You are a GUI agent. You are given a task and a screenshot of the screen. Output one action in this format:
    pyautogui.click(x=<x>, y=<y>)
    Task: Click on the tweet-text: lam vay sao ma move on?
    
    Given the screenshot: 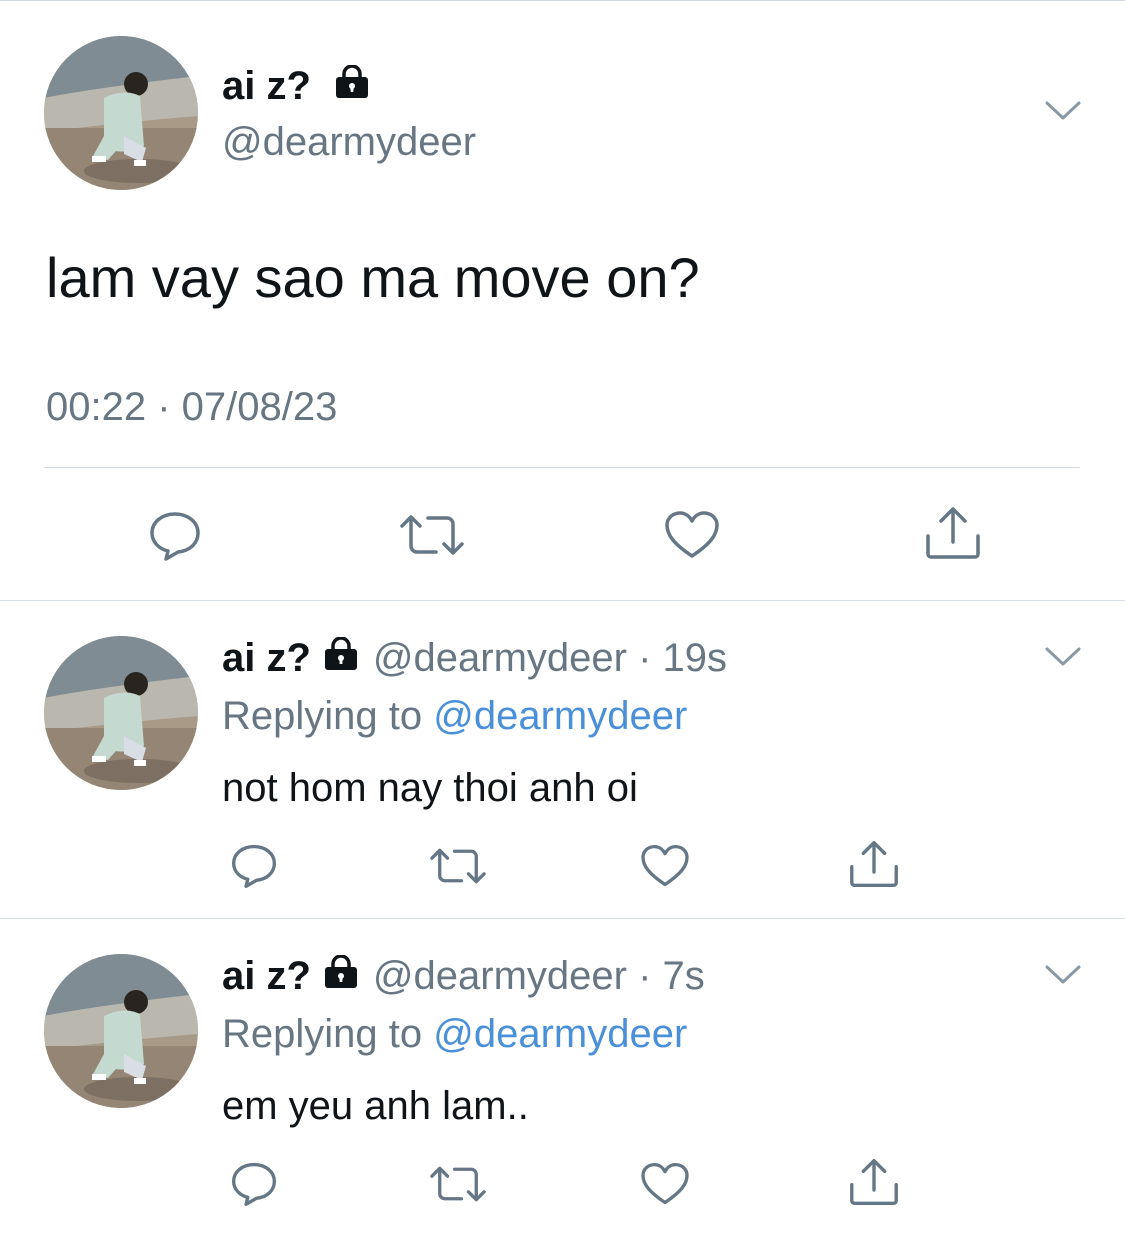 What is the action you would take?
    pyautogui.click(x=373, y=277)
    